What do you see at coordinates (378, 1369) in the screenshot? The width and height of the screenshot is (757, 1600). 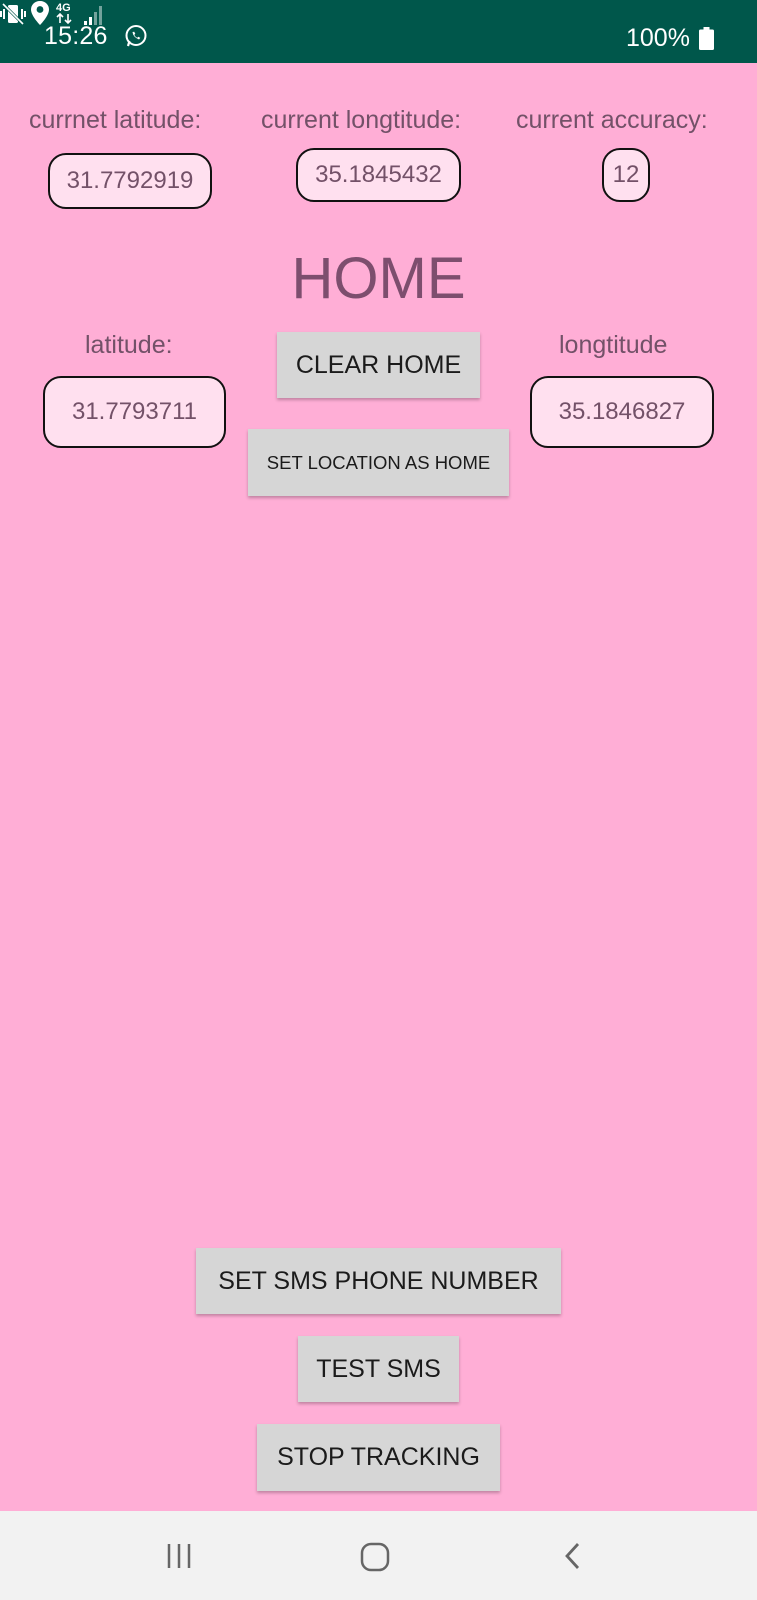 I see `test-sms-button: TEST SMS` at bounding box center [378, 1369].